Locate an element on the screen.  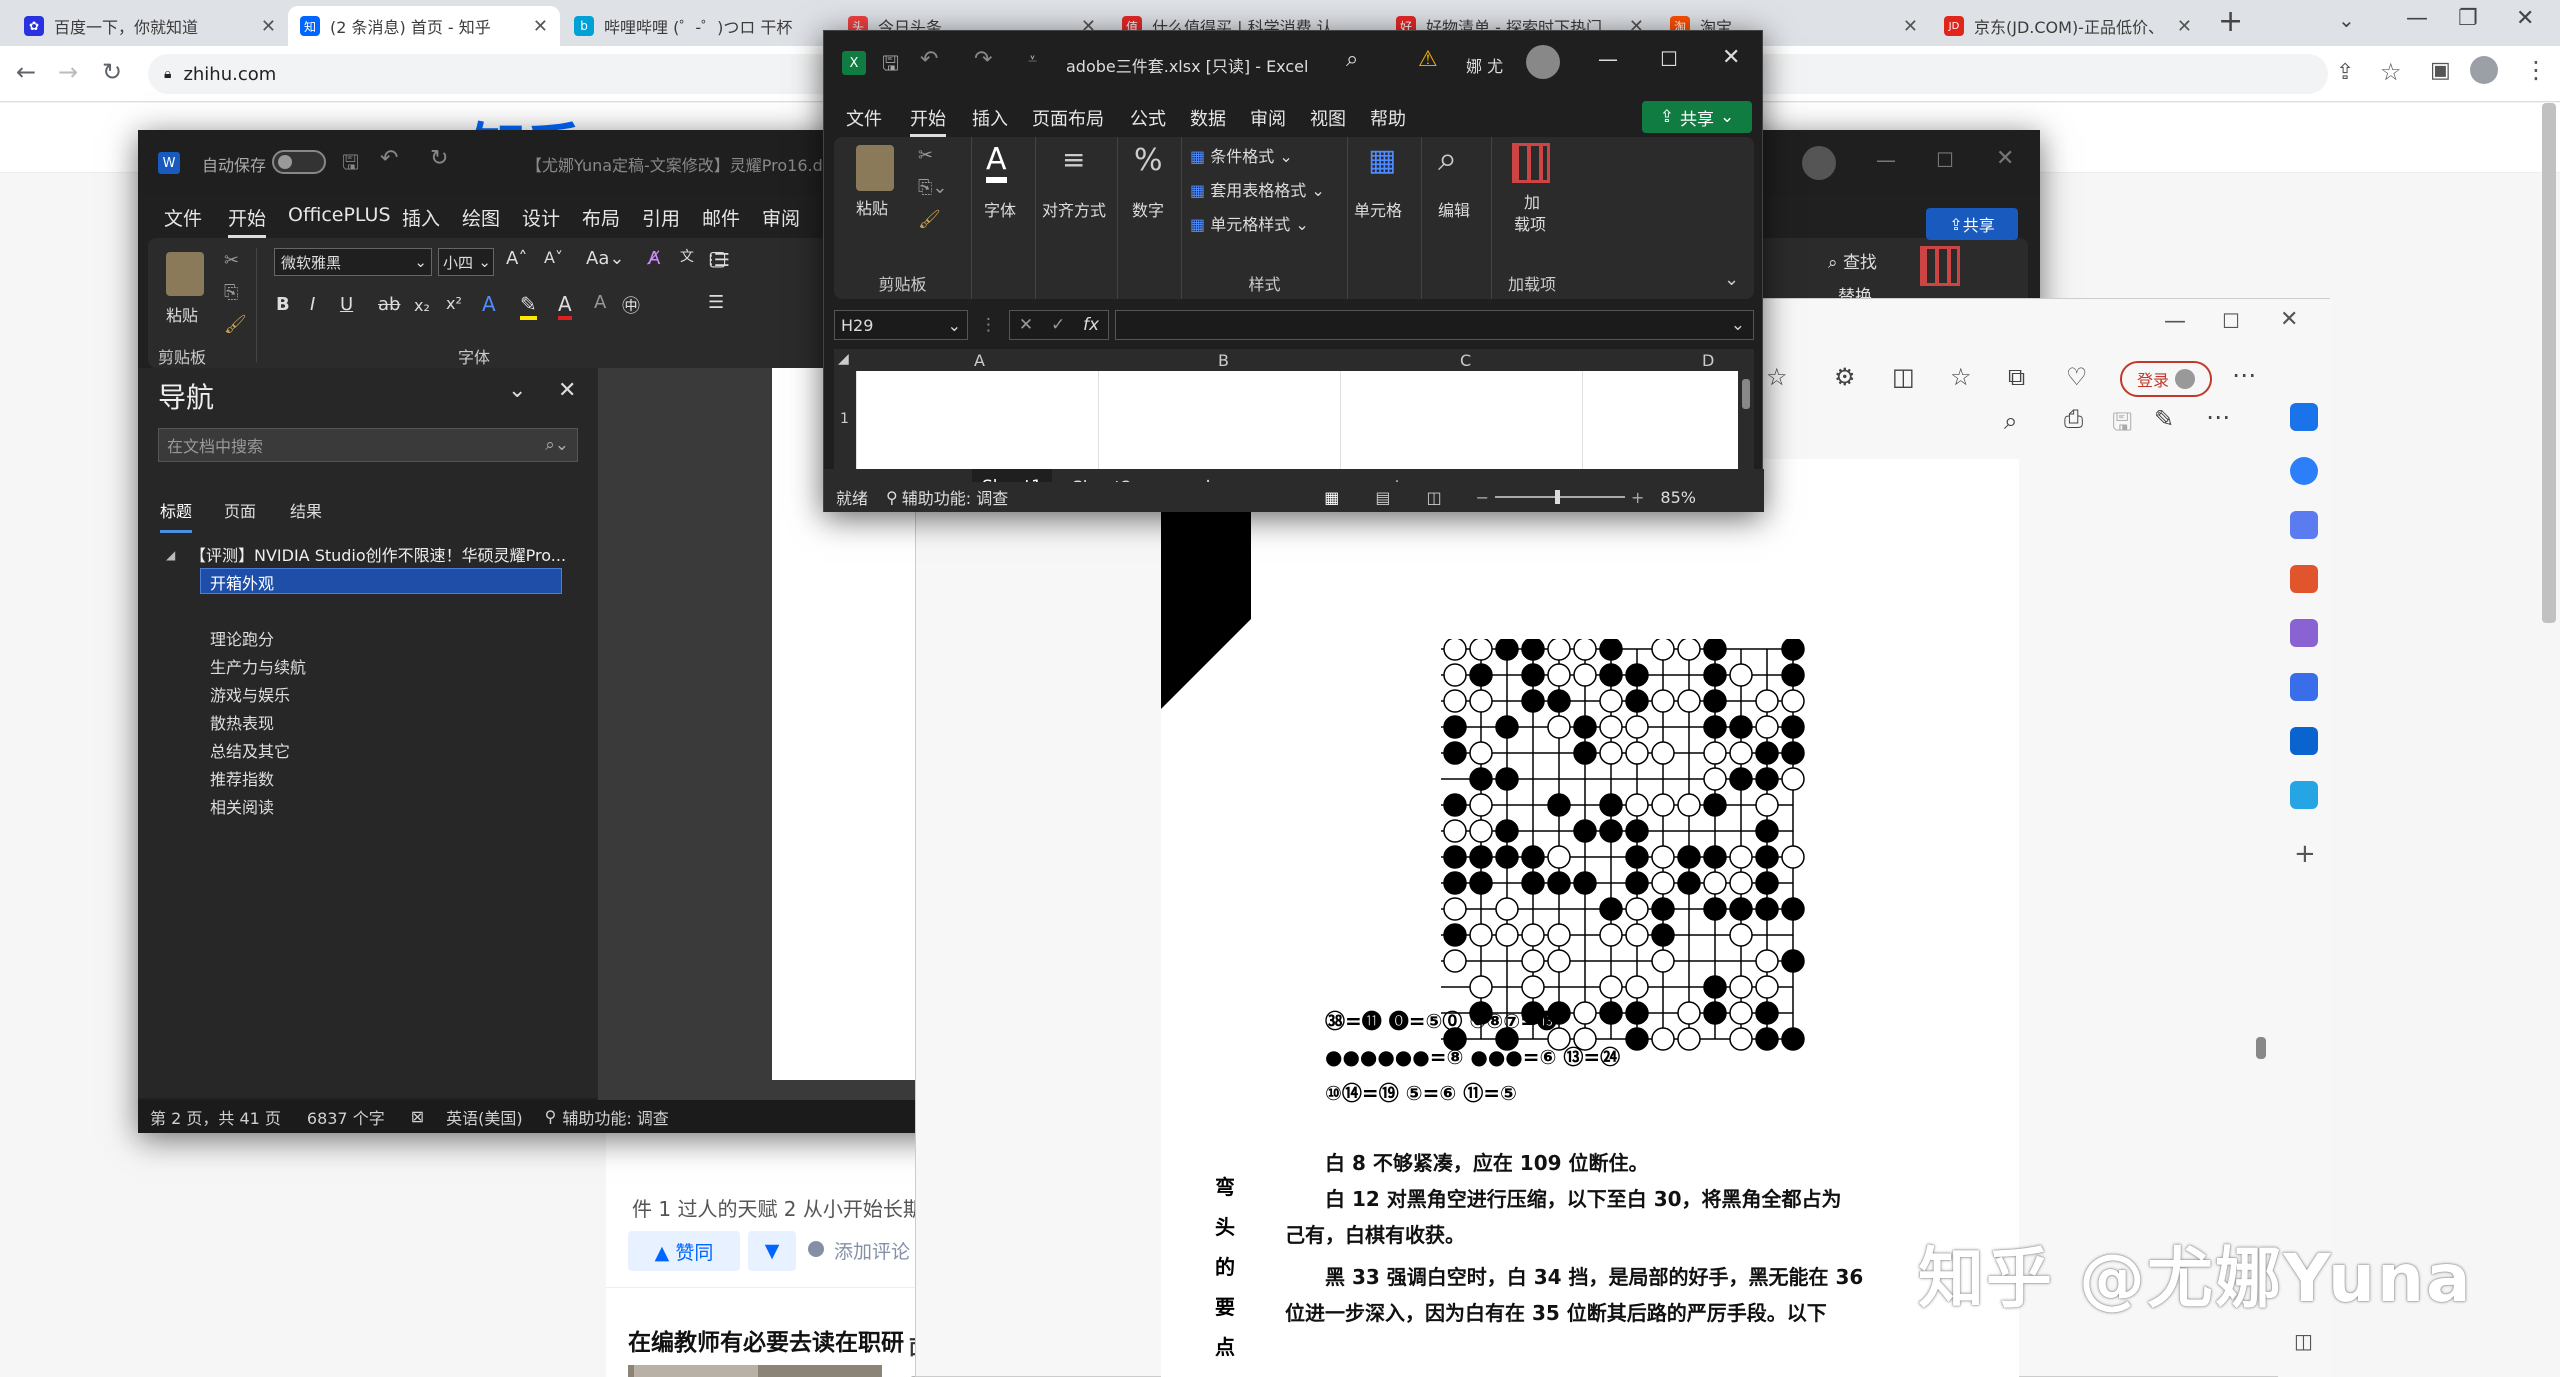
align-label: 对齐方式 is located at coordinates (1074, 209).